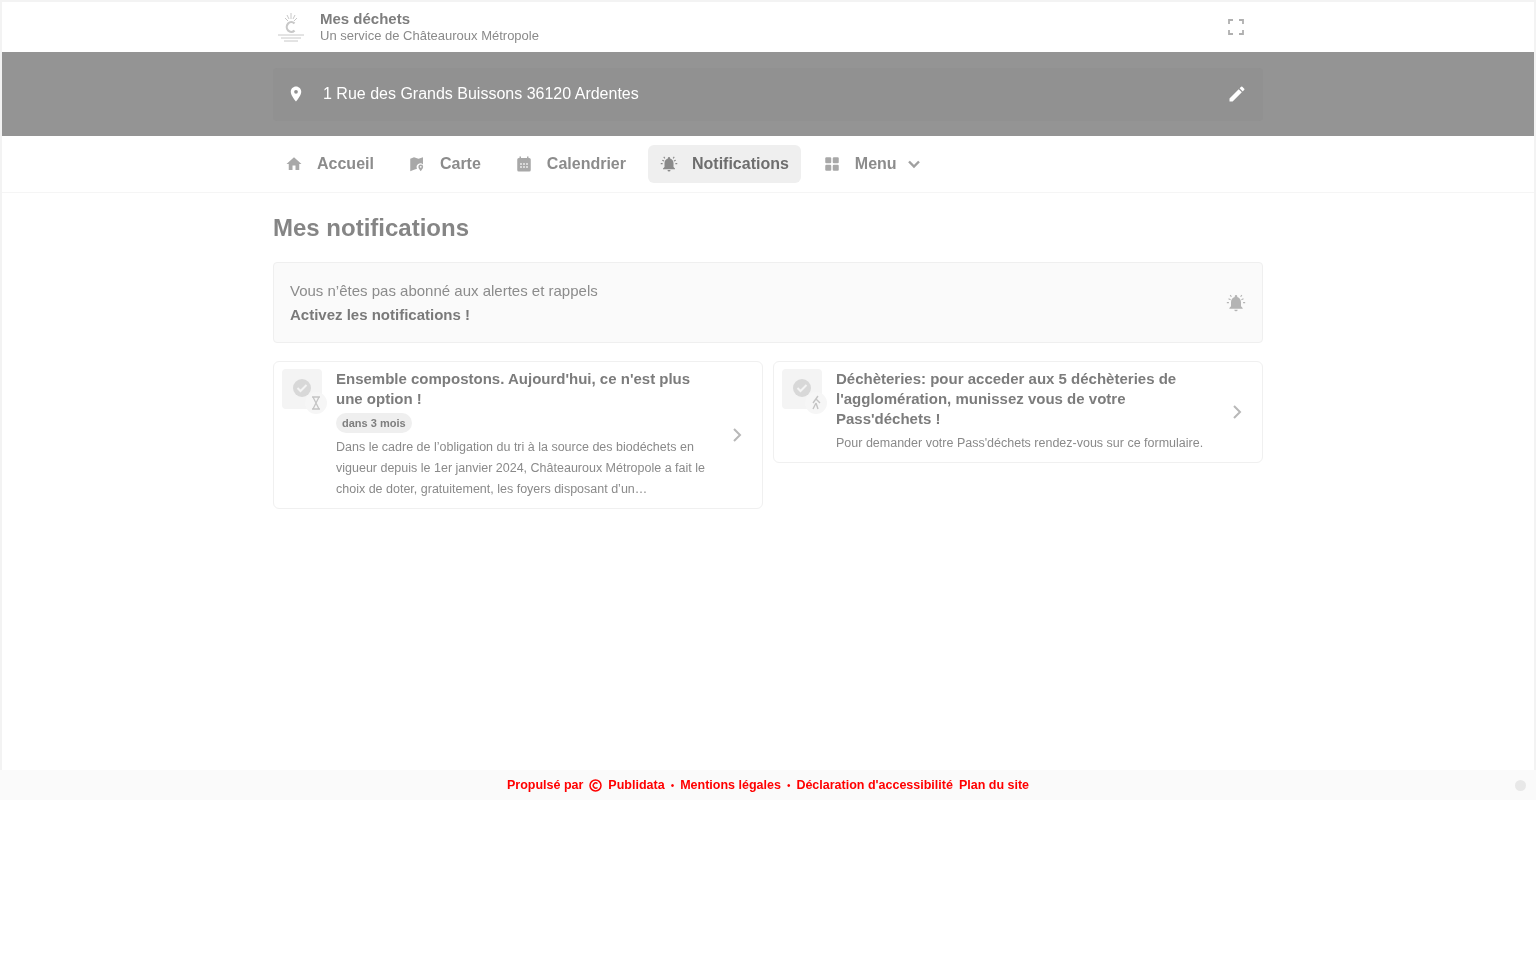 Image resolution: width=1536 pixels, height=960 pixels. What do you see at coordinates (481, 94) in the screenshot?
I see `address-text: 1 Rue des Grands Buissons 36120 Ardentes` at bounding box center [481, 94].